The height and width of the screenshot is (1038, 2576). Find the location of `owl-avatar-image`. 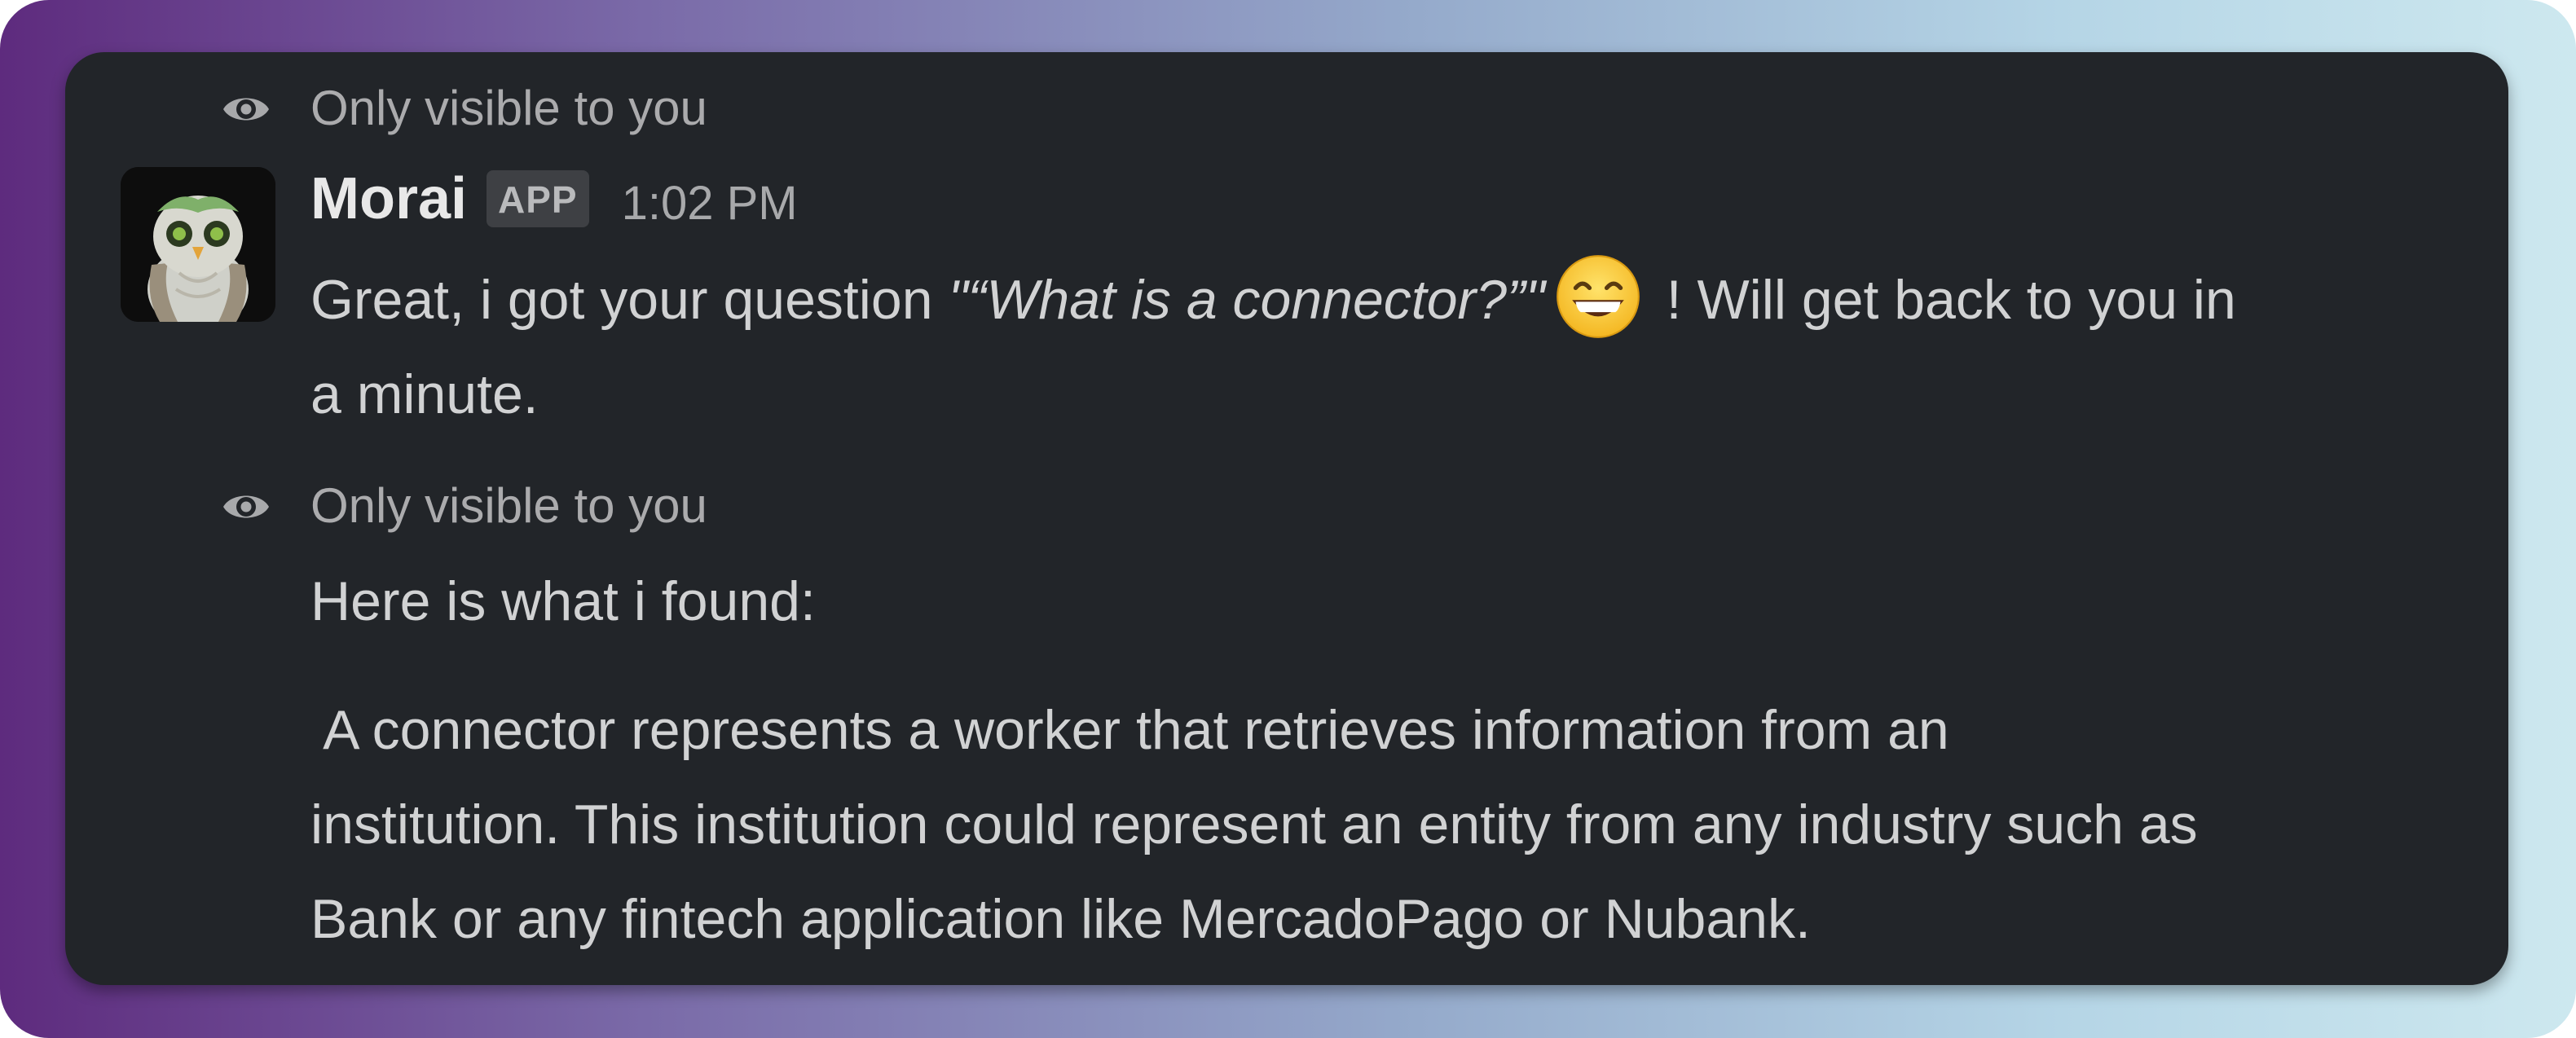

owl-avatar-image is located at coordinates (198, 245).